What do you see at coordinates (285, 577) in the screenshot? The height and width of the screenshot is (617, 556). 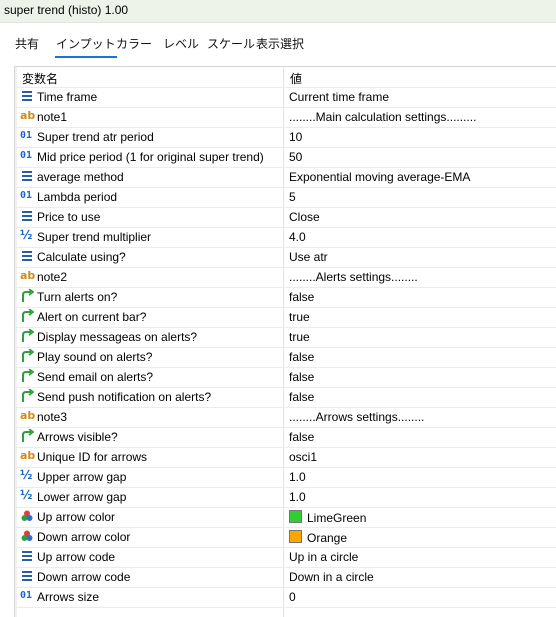 I see `param-row: Down arrow code Down in a circle` at bounding box center [285, 577].